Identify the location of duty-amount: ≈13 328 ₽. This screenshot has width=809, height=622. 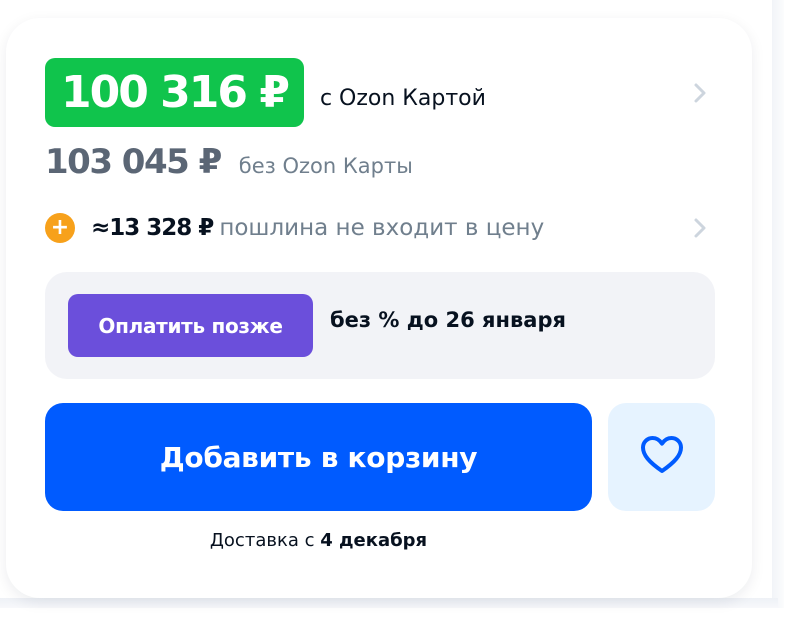
(152, 228).